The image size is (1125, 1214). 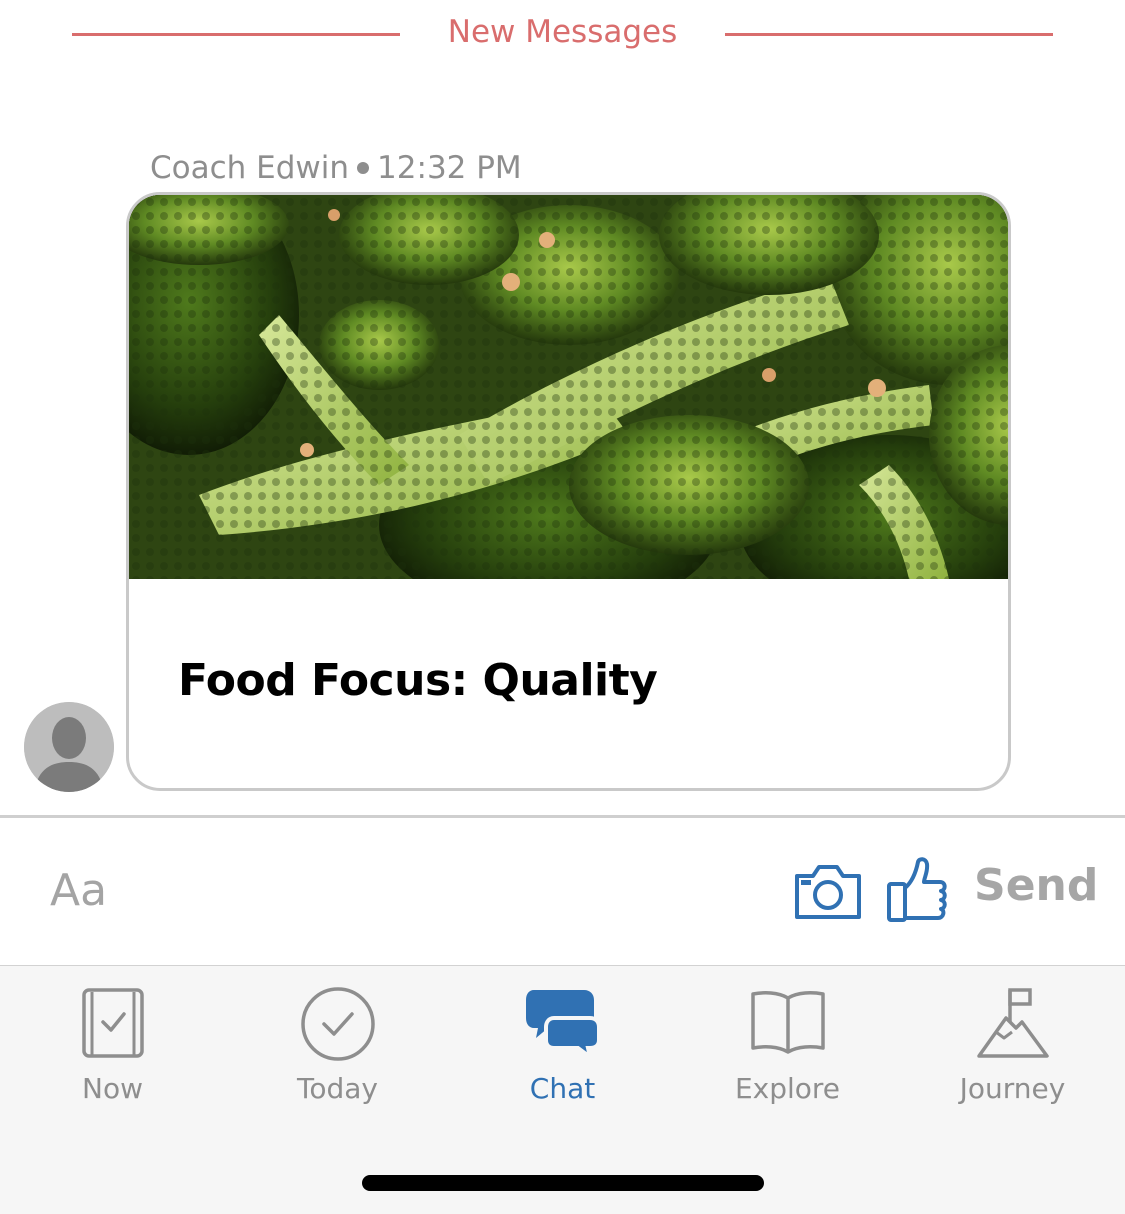 I want to click on divider-line-left, so click(x=236, y=34).